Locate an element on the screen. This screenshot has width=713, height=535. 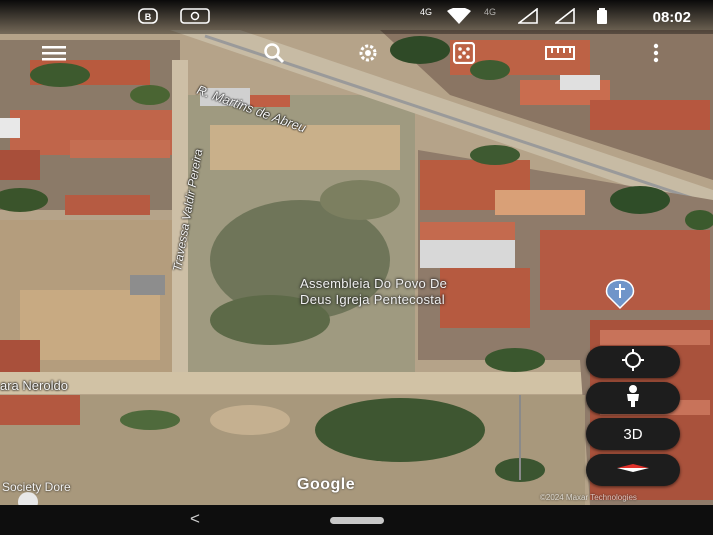
system-nav-bar: < is located at coordinates (356, 520).